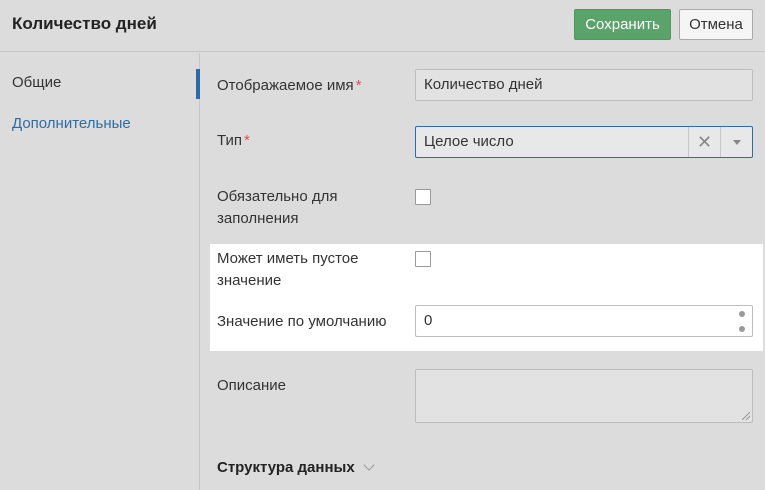  What do you see at coordinates (622, 24) in the screenshot?
I see `save-button: Сохранить` at bounding box center [622, 24].